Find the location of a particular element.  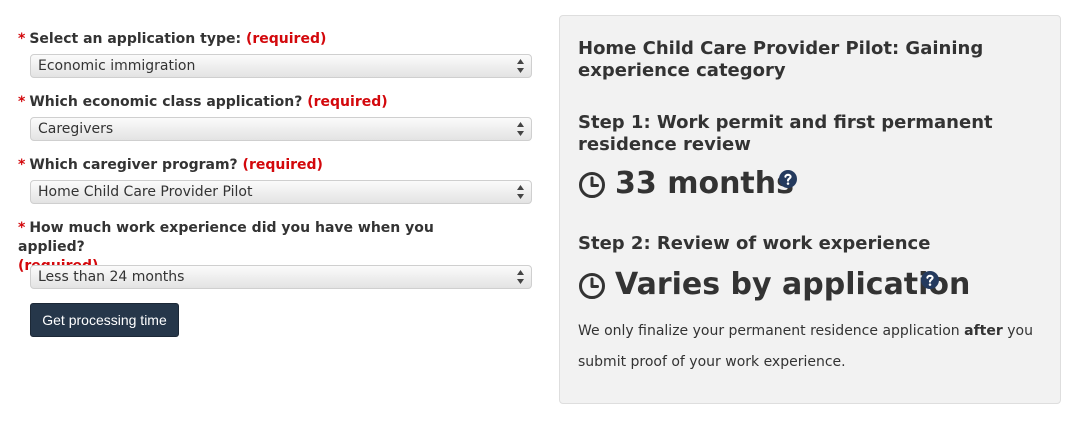

caregiver-program-selected-value: Home Child Care Provider Pilot is located at coordinates (145, 192).